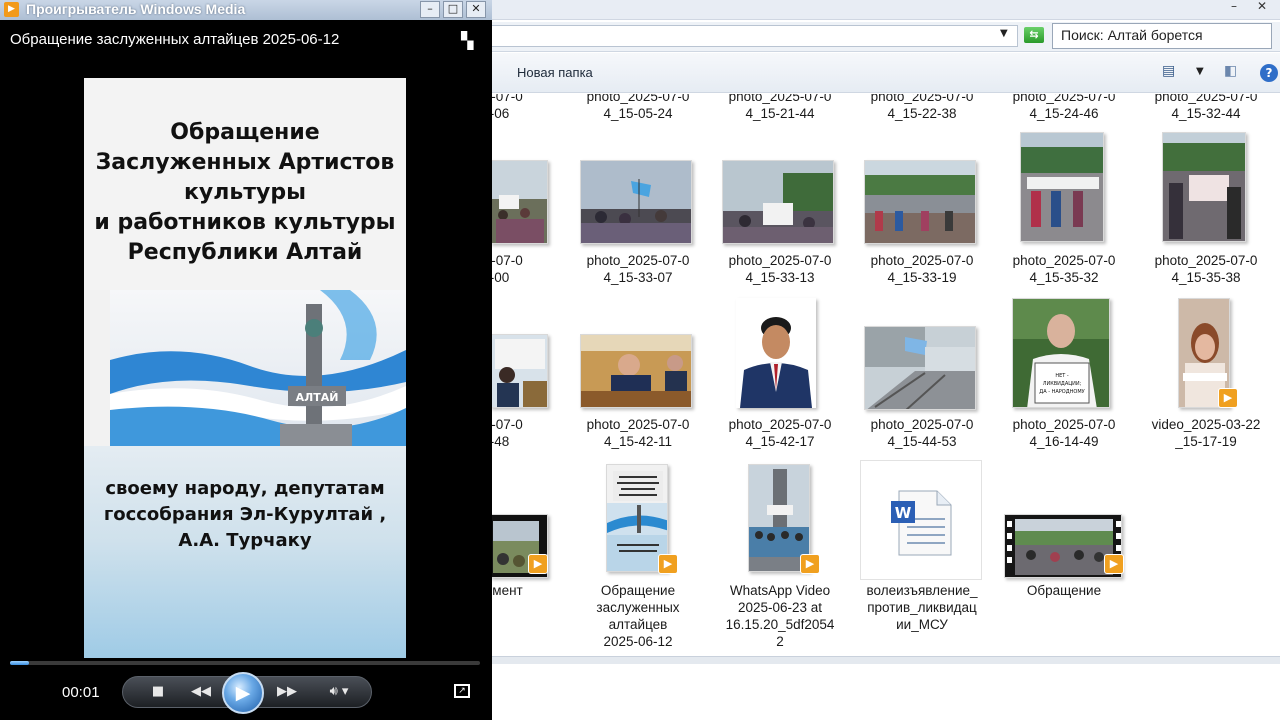 Image resolution: width=1280 pixels, height=720 pixels. I want to click on status-area, so click(886, 692).